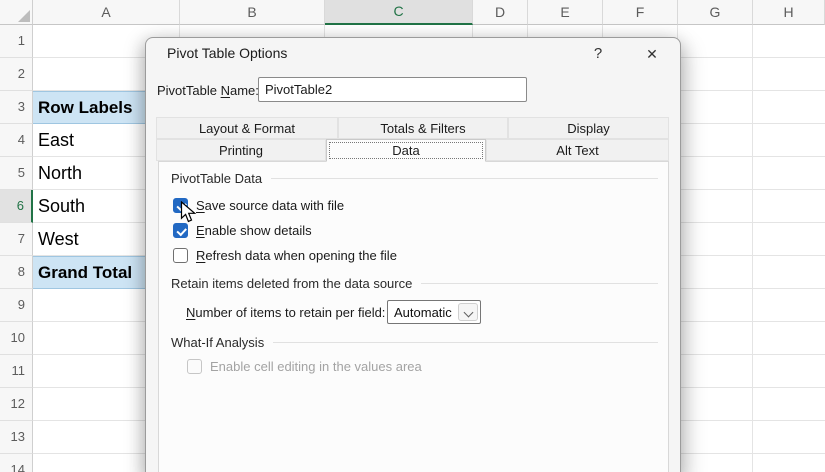 The width and height of the screenshot is (825, 472). Describe the element at coordinates (252, 12) in the screenshot. I see `column-header-B: B` at that location.